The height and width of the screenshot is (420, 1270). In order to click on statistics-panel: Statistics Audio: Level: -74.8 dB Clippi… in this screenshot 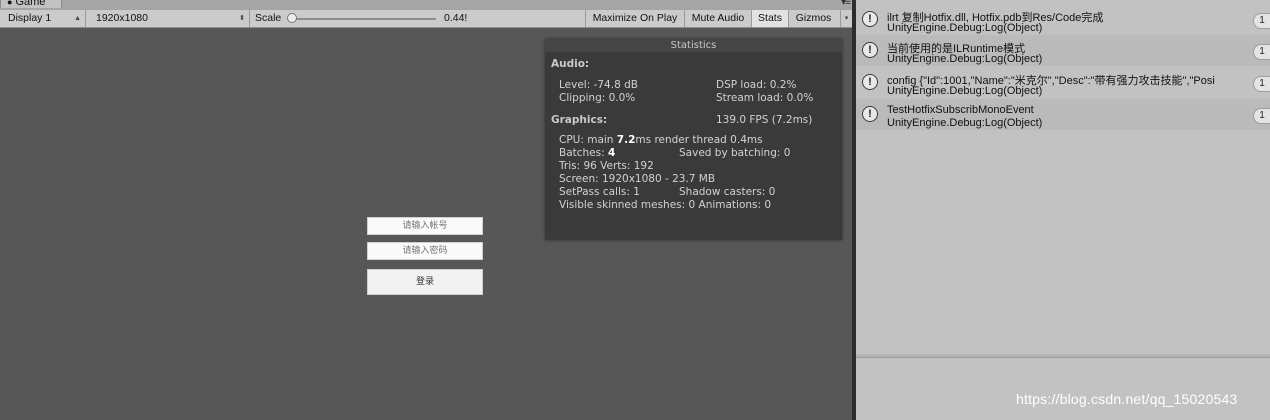, I will do `click(693, 139)`.